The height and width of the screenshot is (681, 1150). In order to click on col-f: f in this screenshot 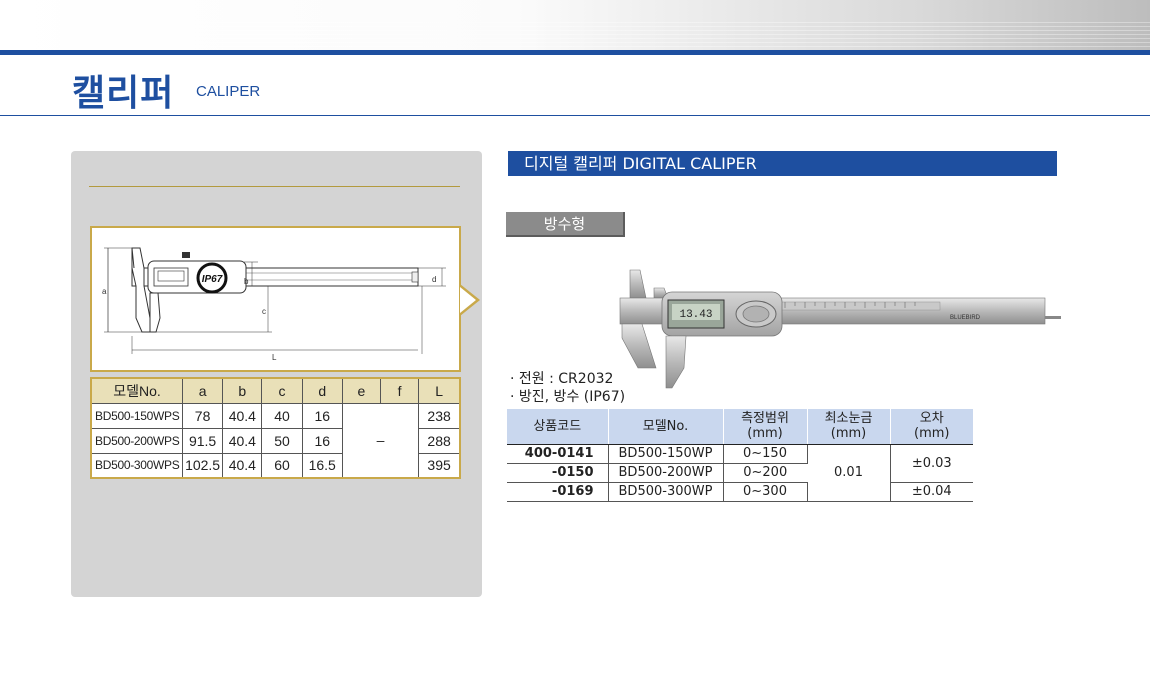, I will do `click(400, 390)`.